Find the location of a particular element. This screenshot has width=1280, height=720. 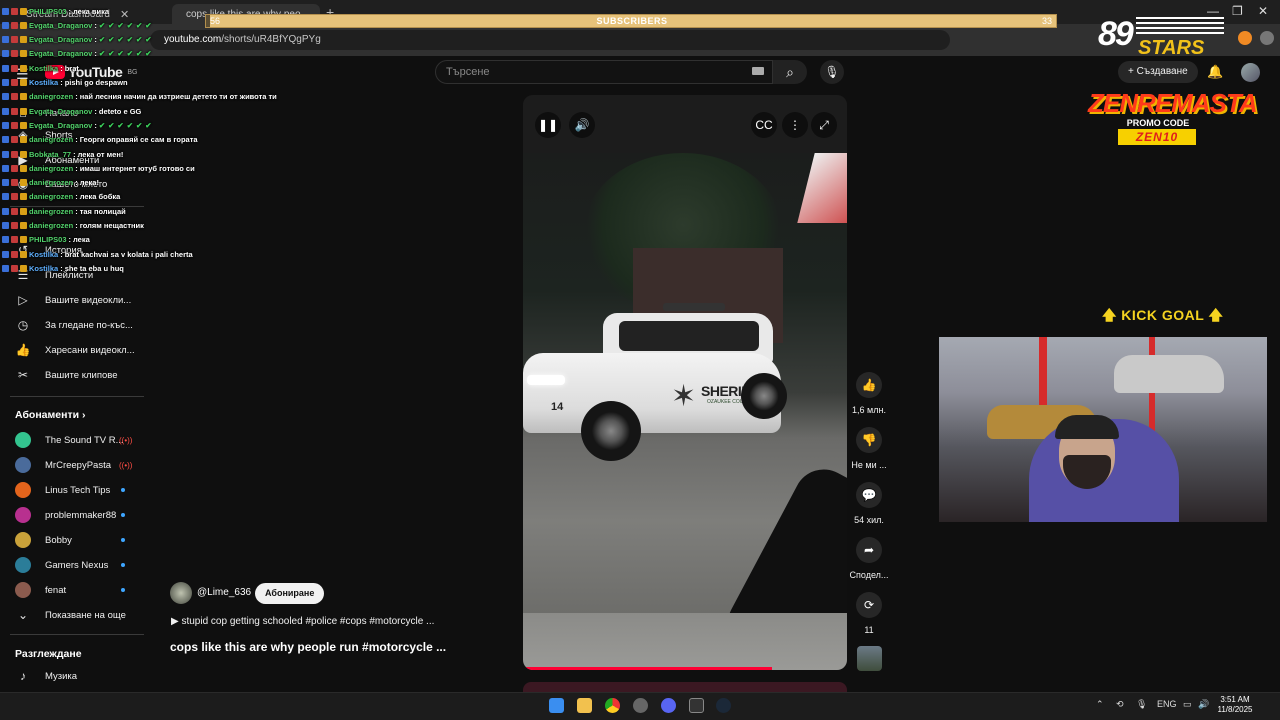

language-indicator: ENG is located at coordinates (1167, 704).